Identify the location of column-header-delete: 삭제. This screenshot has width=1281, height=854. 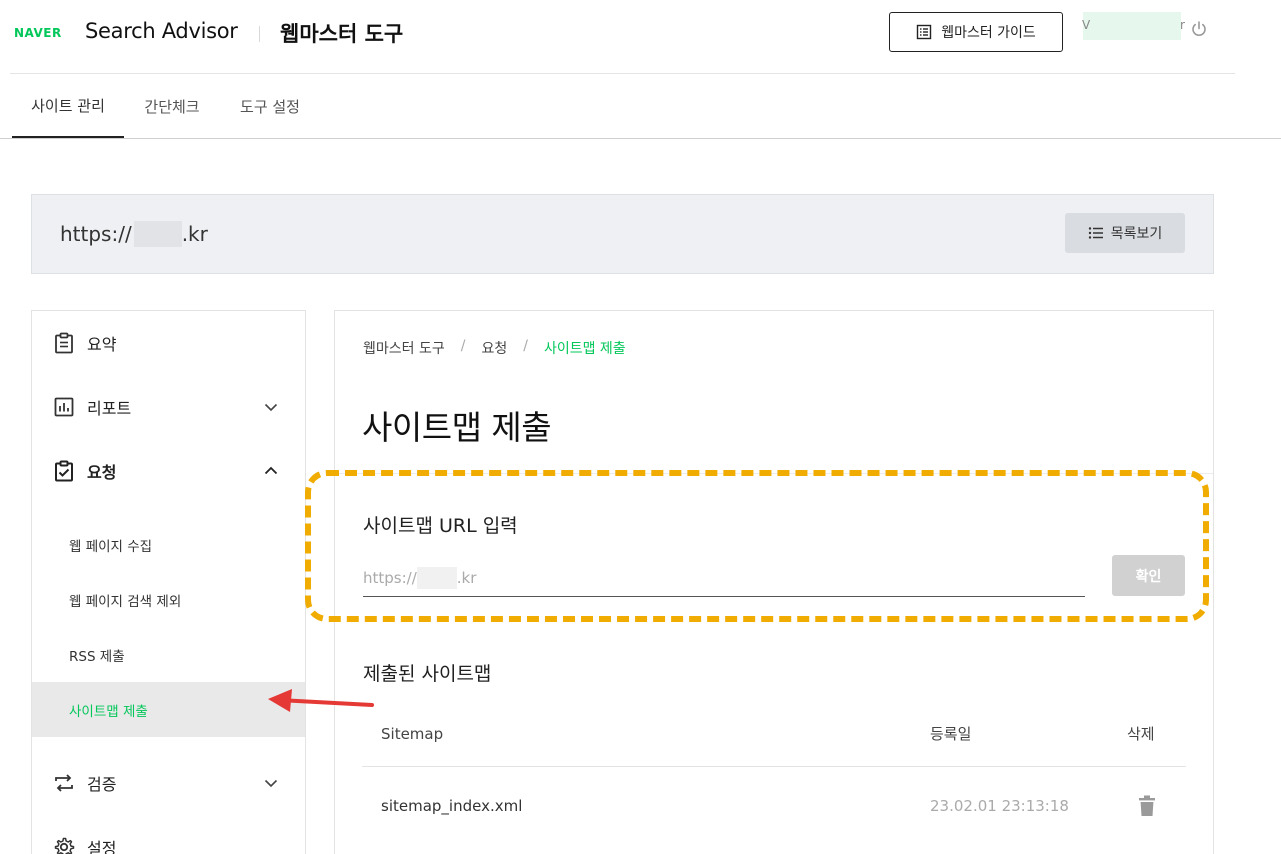
(1141, 734).